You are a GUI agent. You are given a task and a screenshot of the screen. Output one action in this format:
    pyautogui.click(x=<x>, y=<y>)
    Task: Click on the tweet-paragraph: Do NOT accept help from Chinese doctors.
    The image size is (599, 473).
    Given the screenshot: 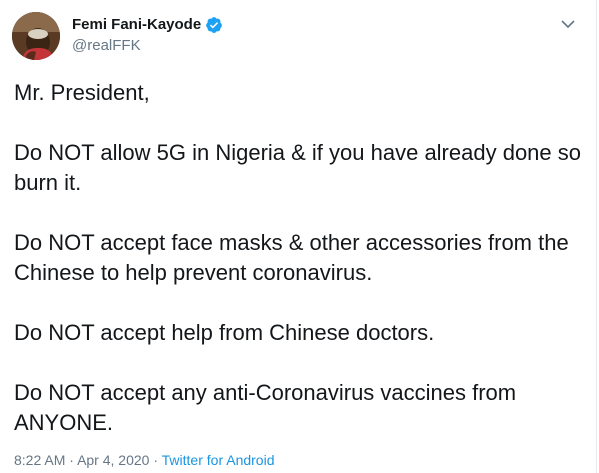 What is the action you would take?
    pyautogui.click(x=224, y=332)
    